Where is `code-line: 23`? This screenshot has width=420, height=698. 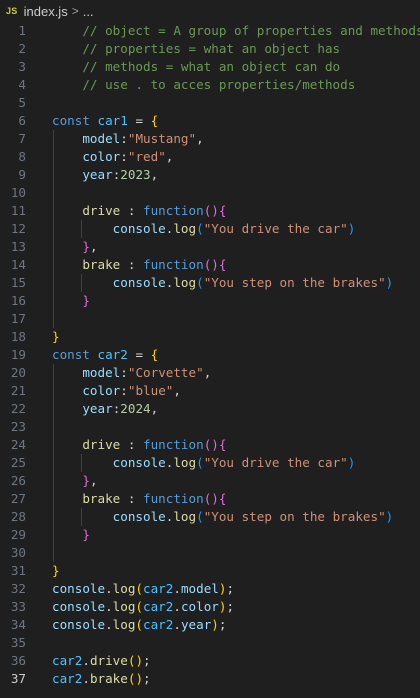 code-line: 23 is located at coordinates (210, 427).